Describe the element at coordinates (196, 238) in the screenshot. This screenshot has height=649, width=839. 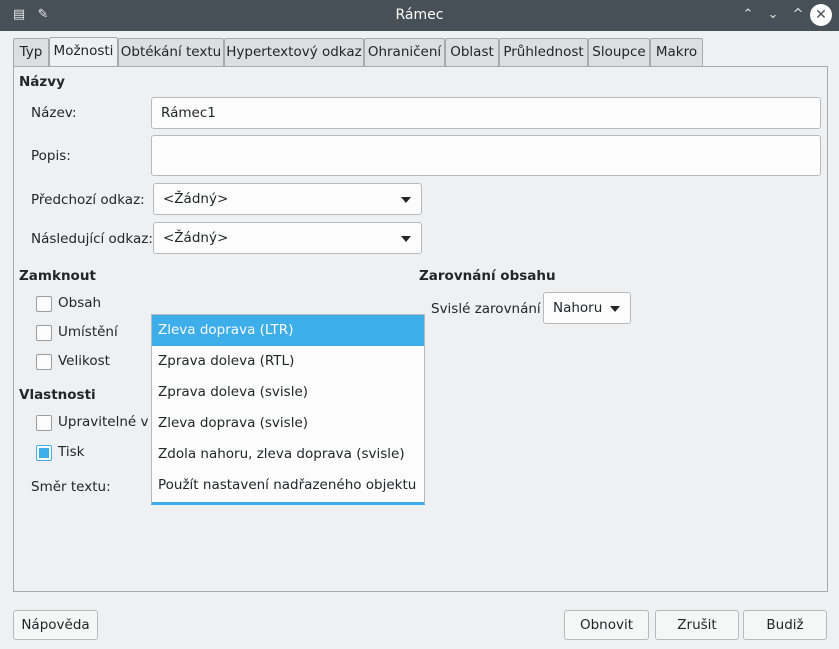
I see `next-link-value: <Žádný>` at that location.